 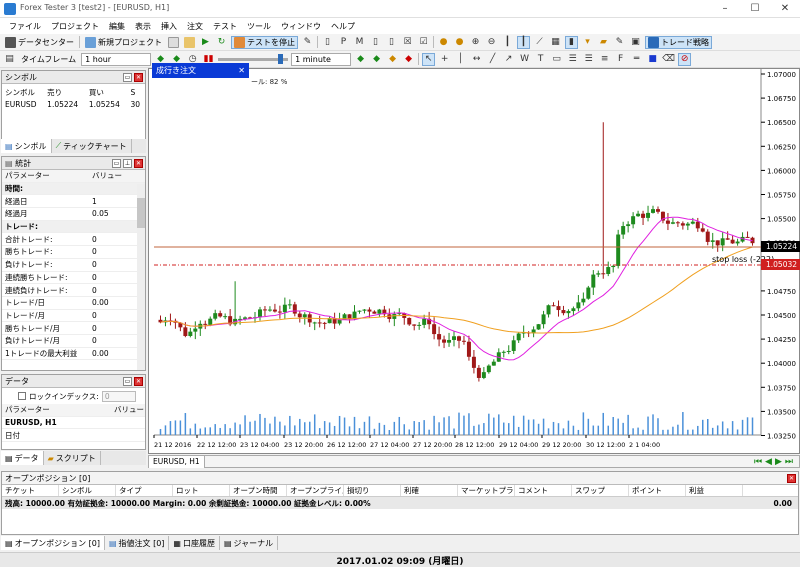 I want to click on last-icon: ⏭, so click(x=789, y=462).